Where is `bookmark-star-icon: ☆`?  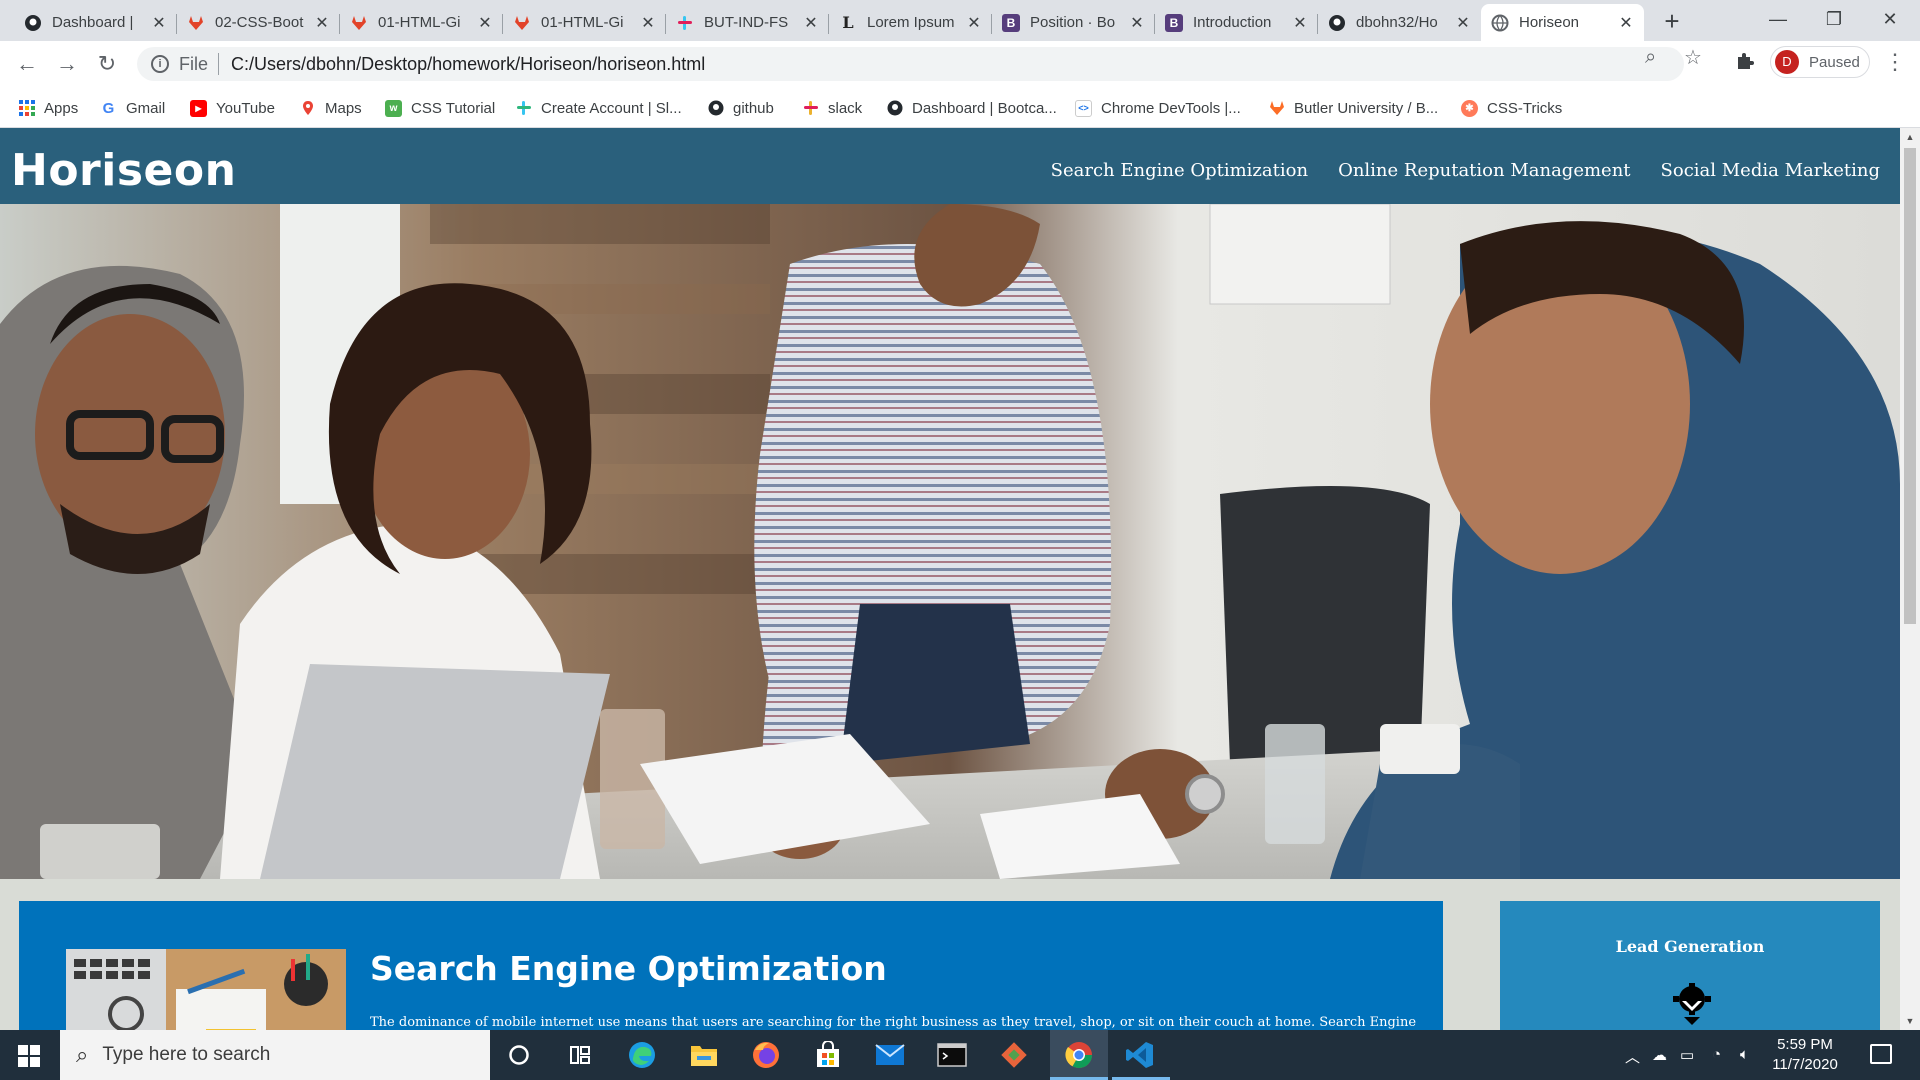
bookmark-star-icon: ☆ is located at coordinates (1693, 57).